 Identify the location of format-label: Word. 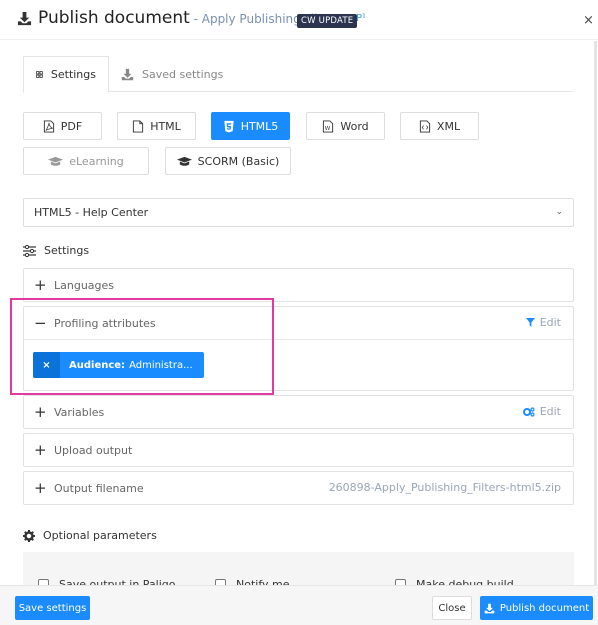
(354, 126).